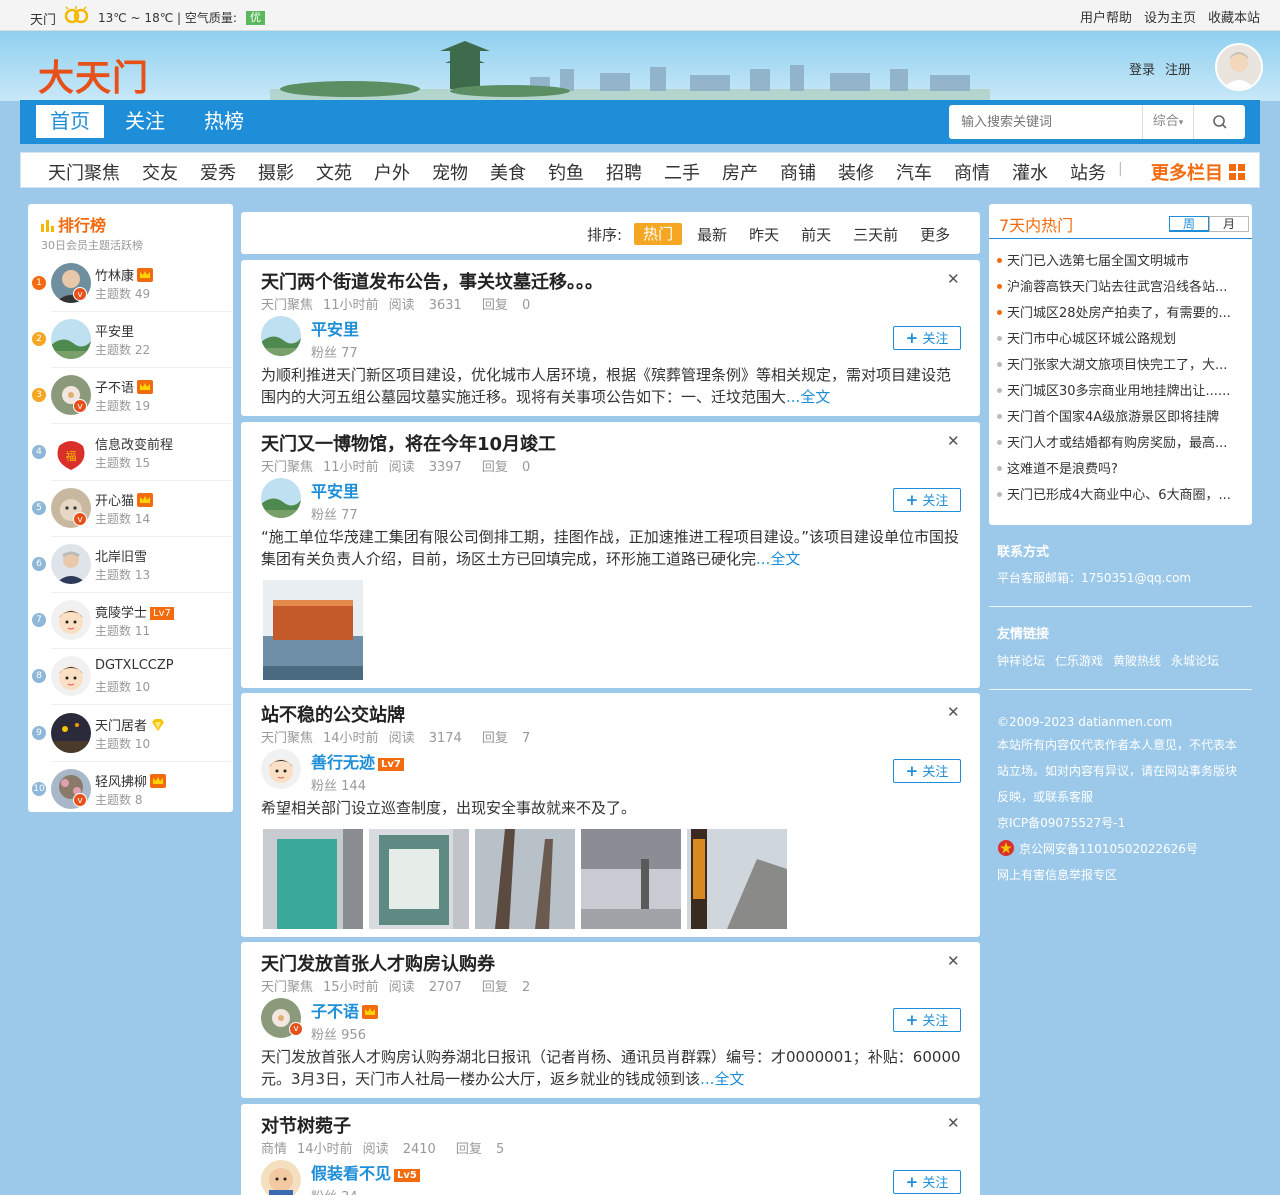  I want to click on category-item: 房产, so click(740, 172).